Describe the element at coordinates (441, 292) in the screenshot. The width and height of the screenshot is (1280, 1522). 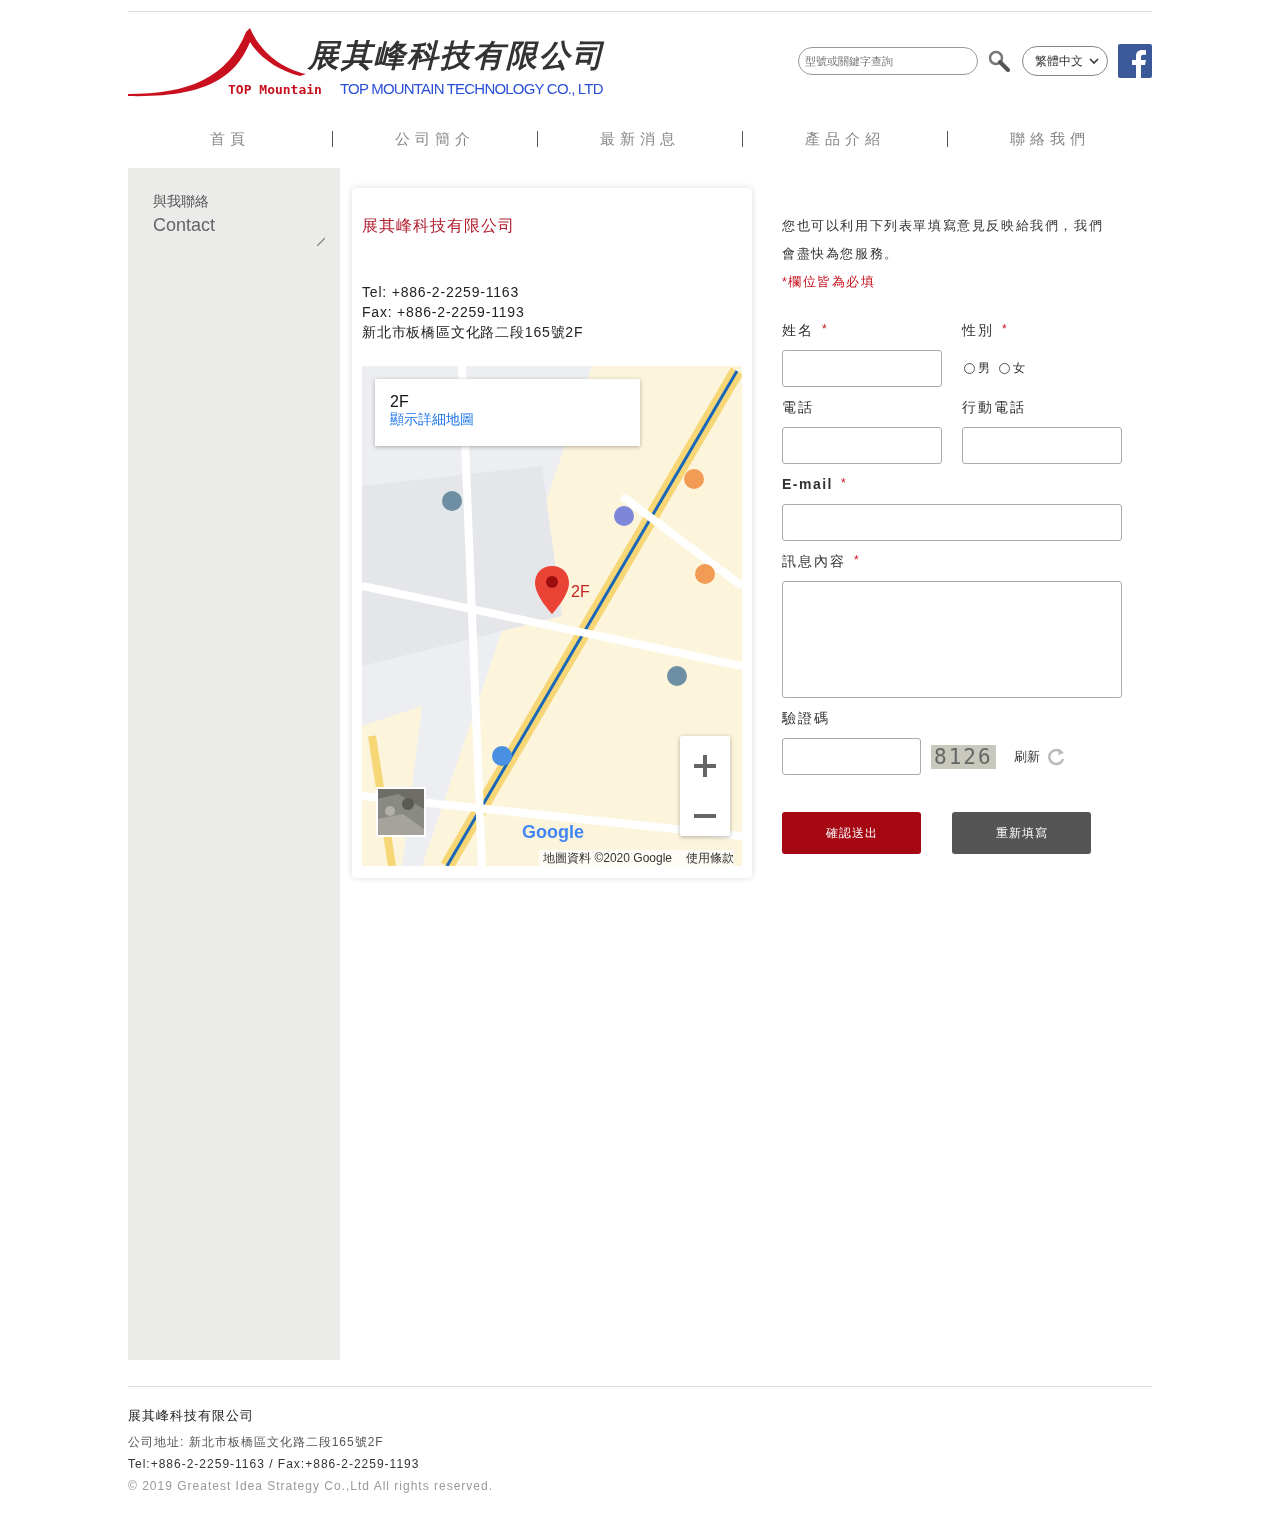
I see `contact-line: Tel: +886-2-2259-1163` at that location.